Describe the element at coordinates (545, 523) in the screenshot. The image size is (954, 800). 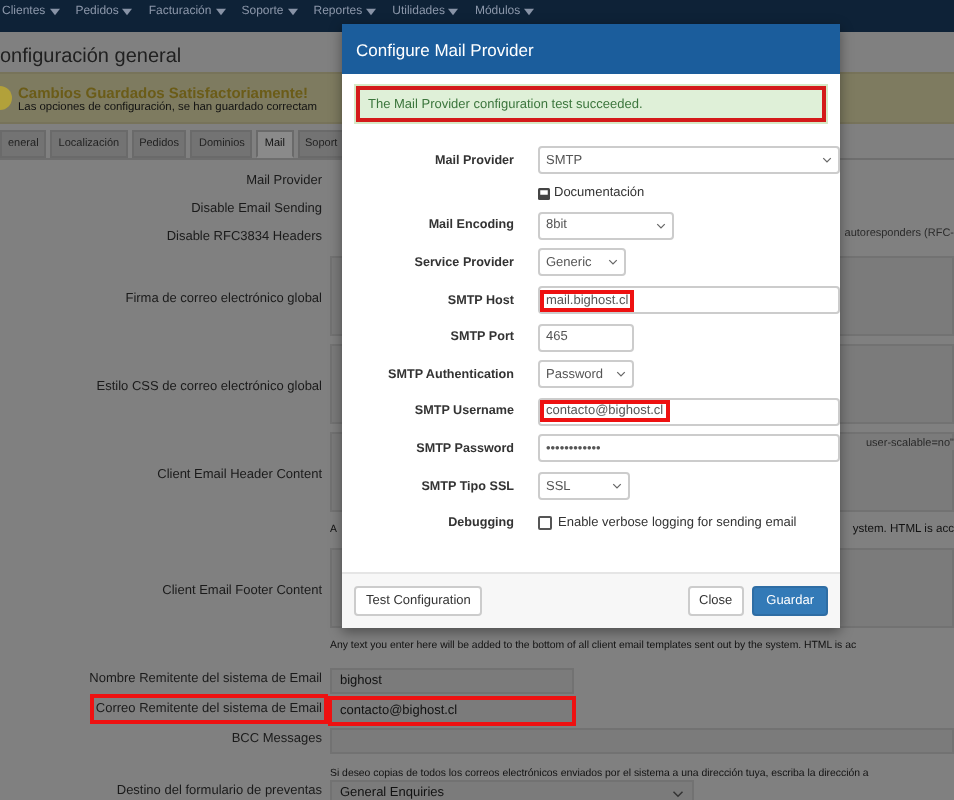
I see `checkbox` at that location.